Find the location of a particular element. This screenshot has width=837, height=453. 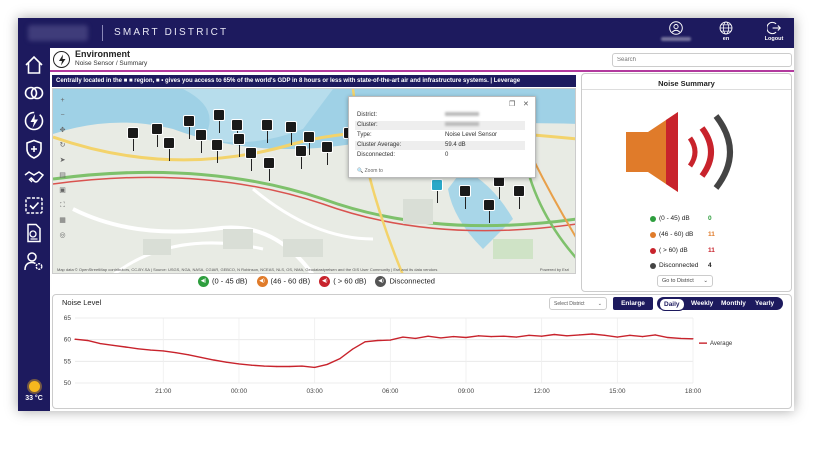

fullscreen-tool-icon: ⛶ is located at coordinates (62, 205).